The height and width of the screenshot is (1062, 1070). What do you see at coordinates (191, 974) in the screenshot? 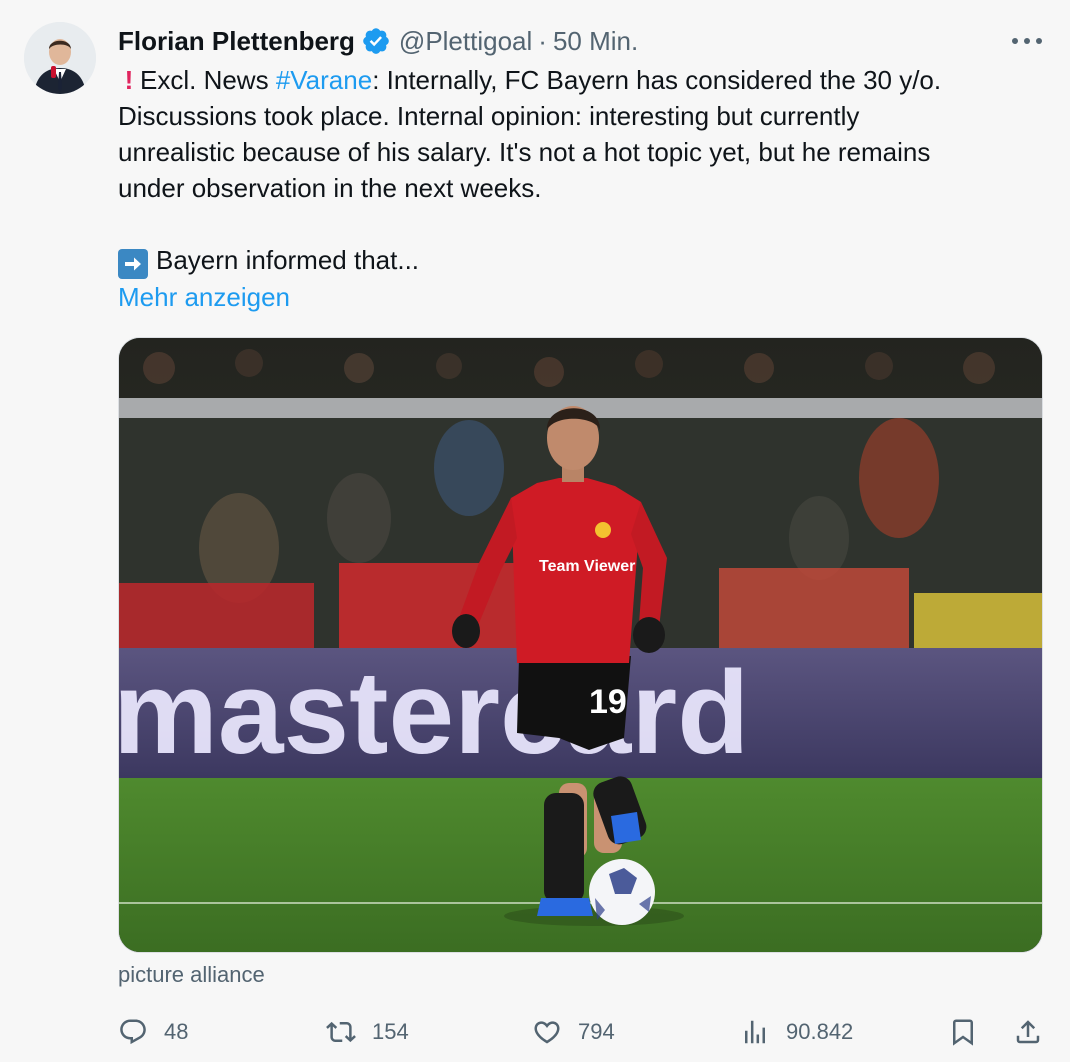
I see `media-credit: picture alliance` at bounding box center [191, 974].